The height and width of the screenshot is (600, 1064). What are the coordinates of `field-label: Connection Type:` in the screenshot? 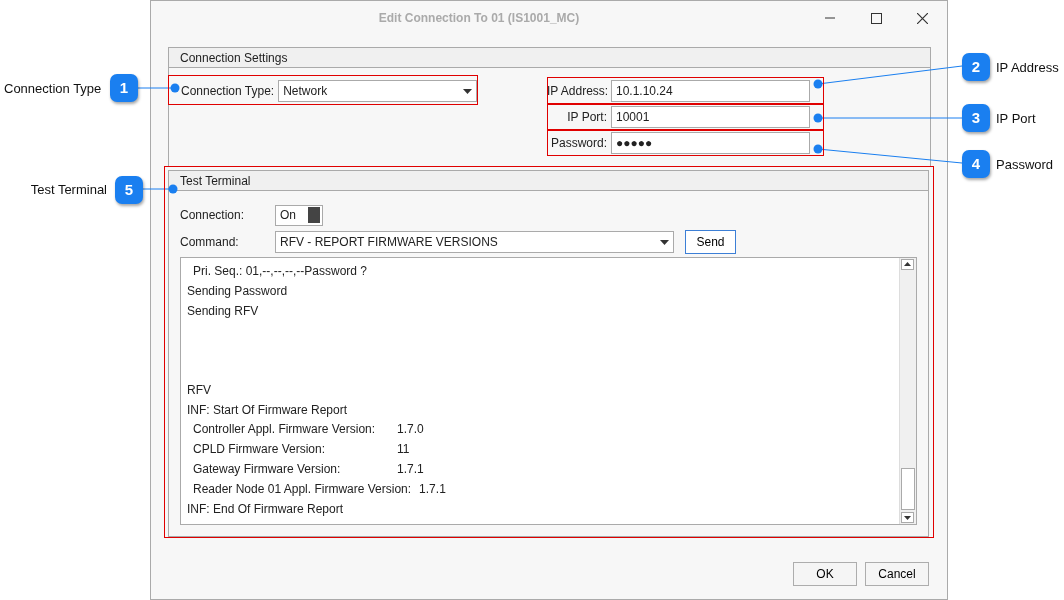 It's located at (228, 91).